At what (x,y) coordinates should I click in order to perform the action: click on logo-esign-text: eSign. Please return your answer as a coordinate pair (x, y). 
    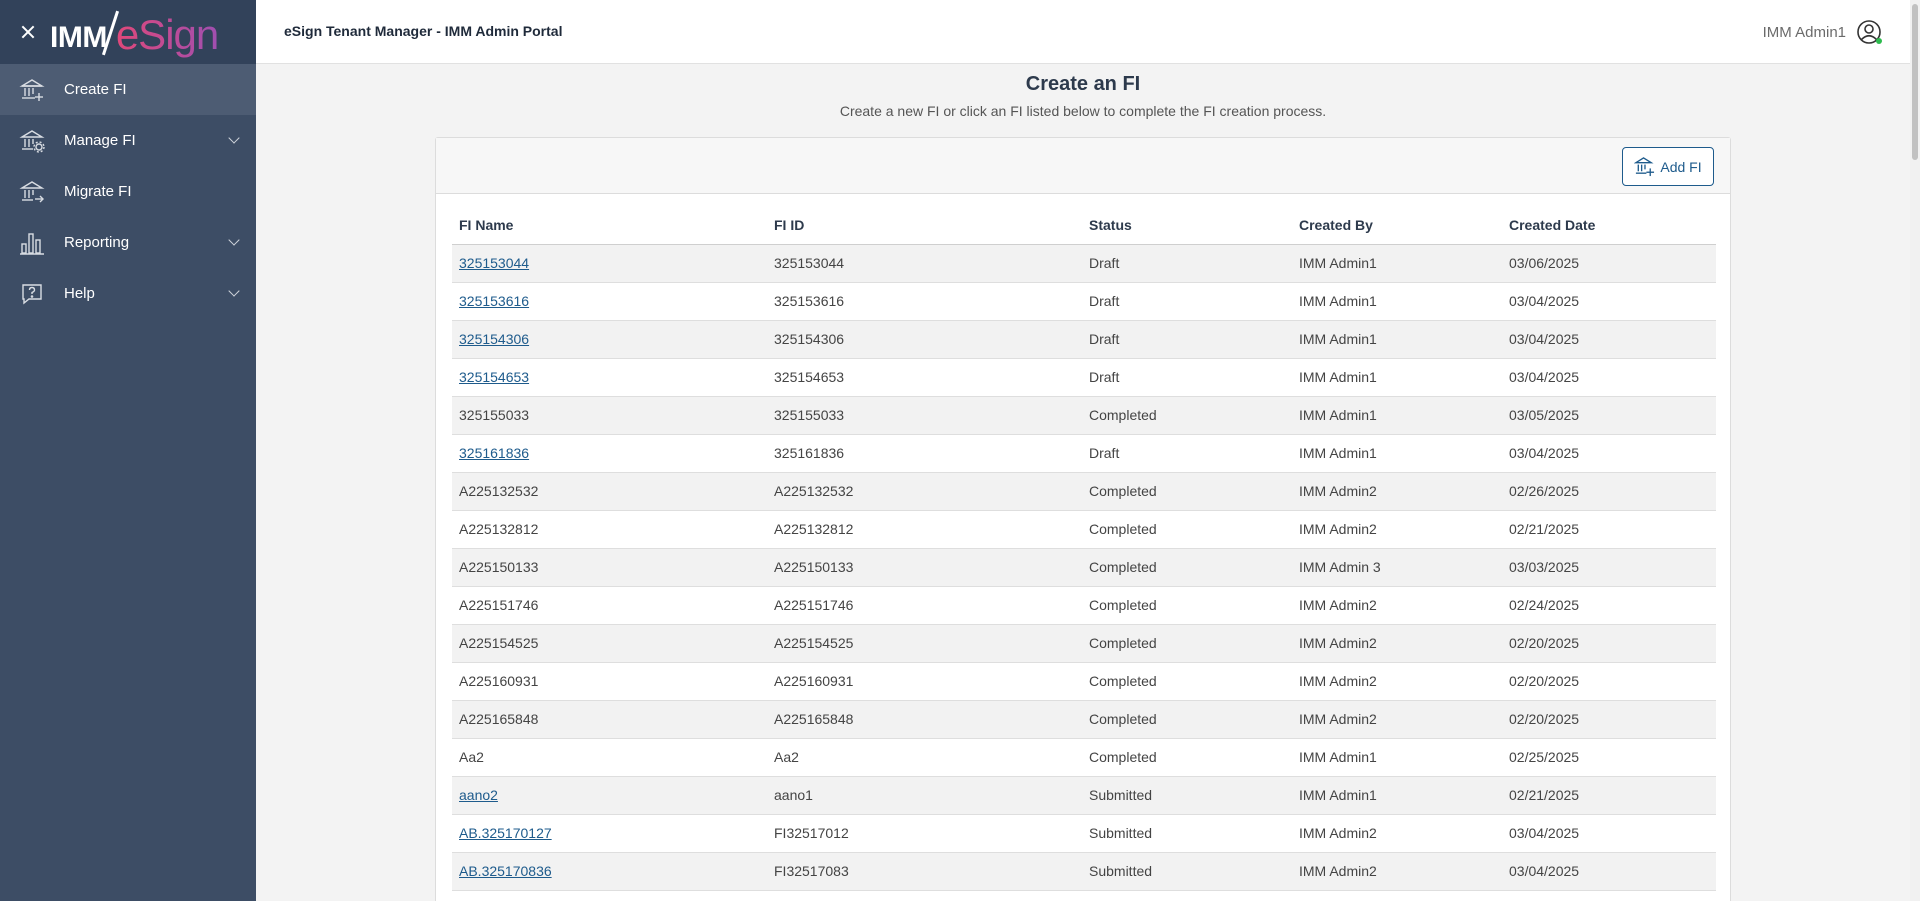
    Looking at the image, I should click on (167, 34).